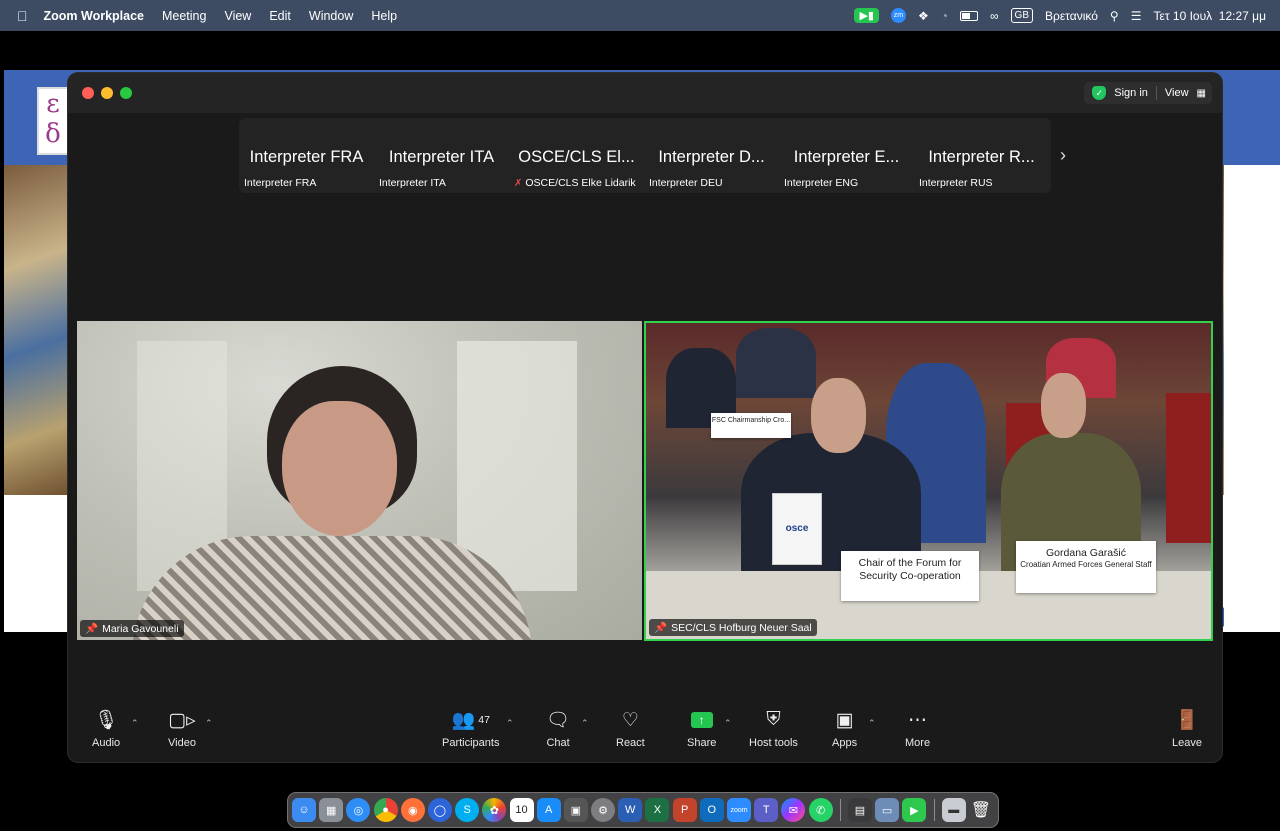 This screenshot has height=831, width=1280. I want to click on whatsapp-icon: ✆, so click(820, 810).